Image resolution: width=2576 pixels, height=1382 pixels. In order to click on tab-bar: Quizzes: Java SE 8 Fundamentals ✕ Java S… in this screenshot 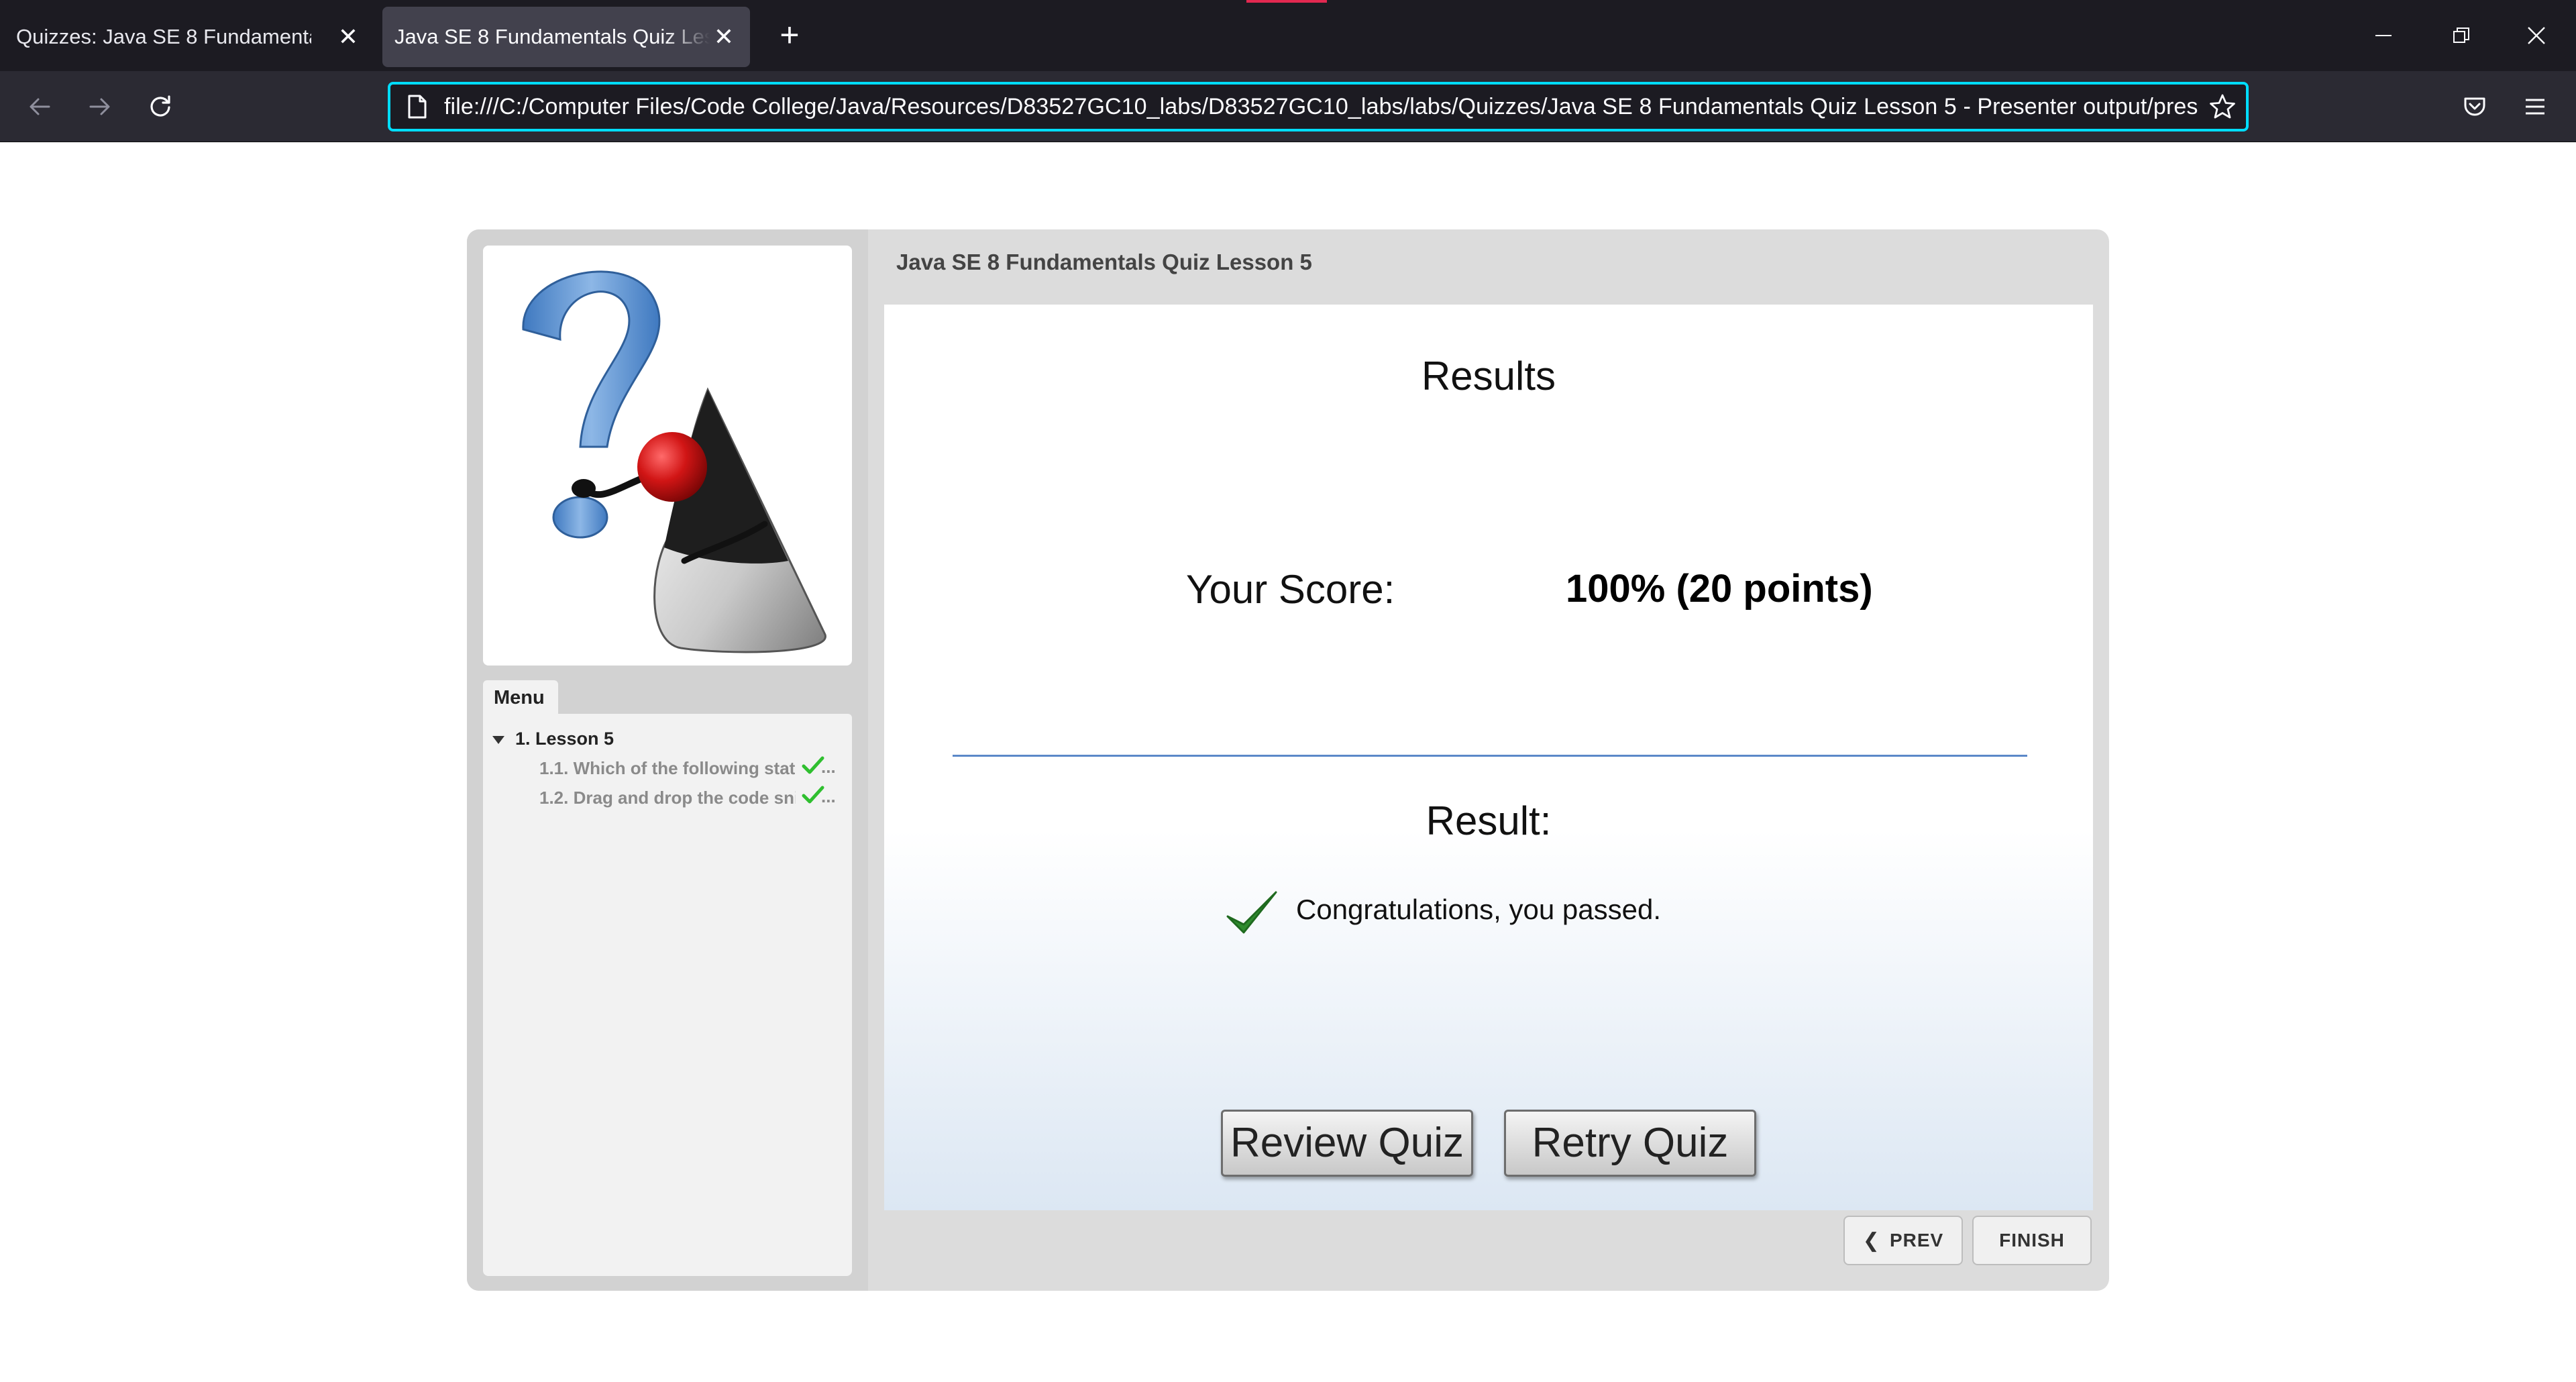, I will do `click(1288, 35)`.